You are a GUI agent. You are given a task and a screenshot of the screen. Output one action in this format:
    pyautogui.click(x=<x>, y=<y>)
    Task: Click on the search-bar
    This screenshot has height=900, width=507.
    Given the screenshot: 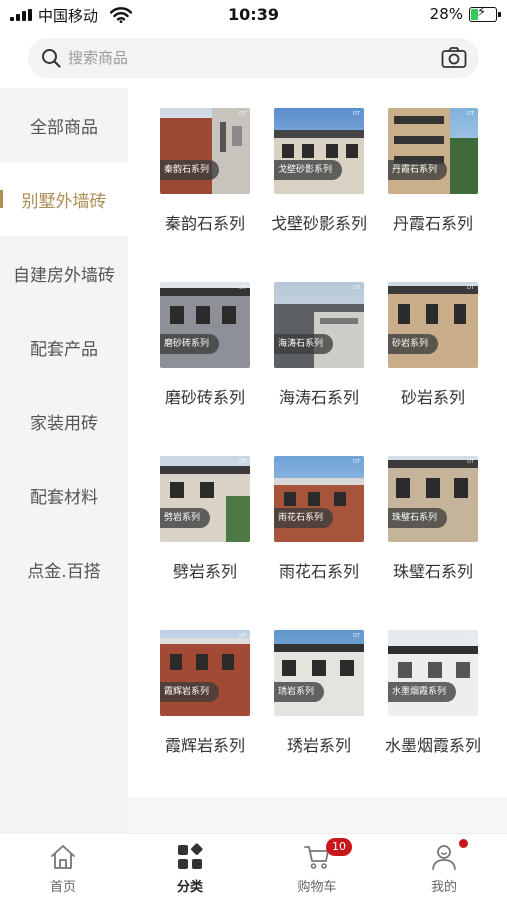 What is the action you would take?
    pyautogui.click(x=253, y=58)
    